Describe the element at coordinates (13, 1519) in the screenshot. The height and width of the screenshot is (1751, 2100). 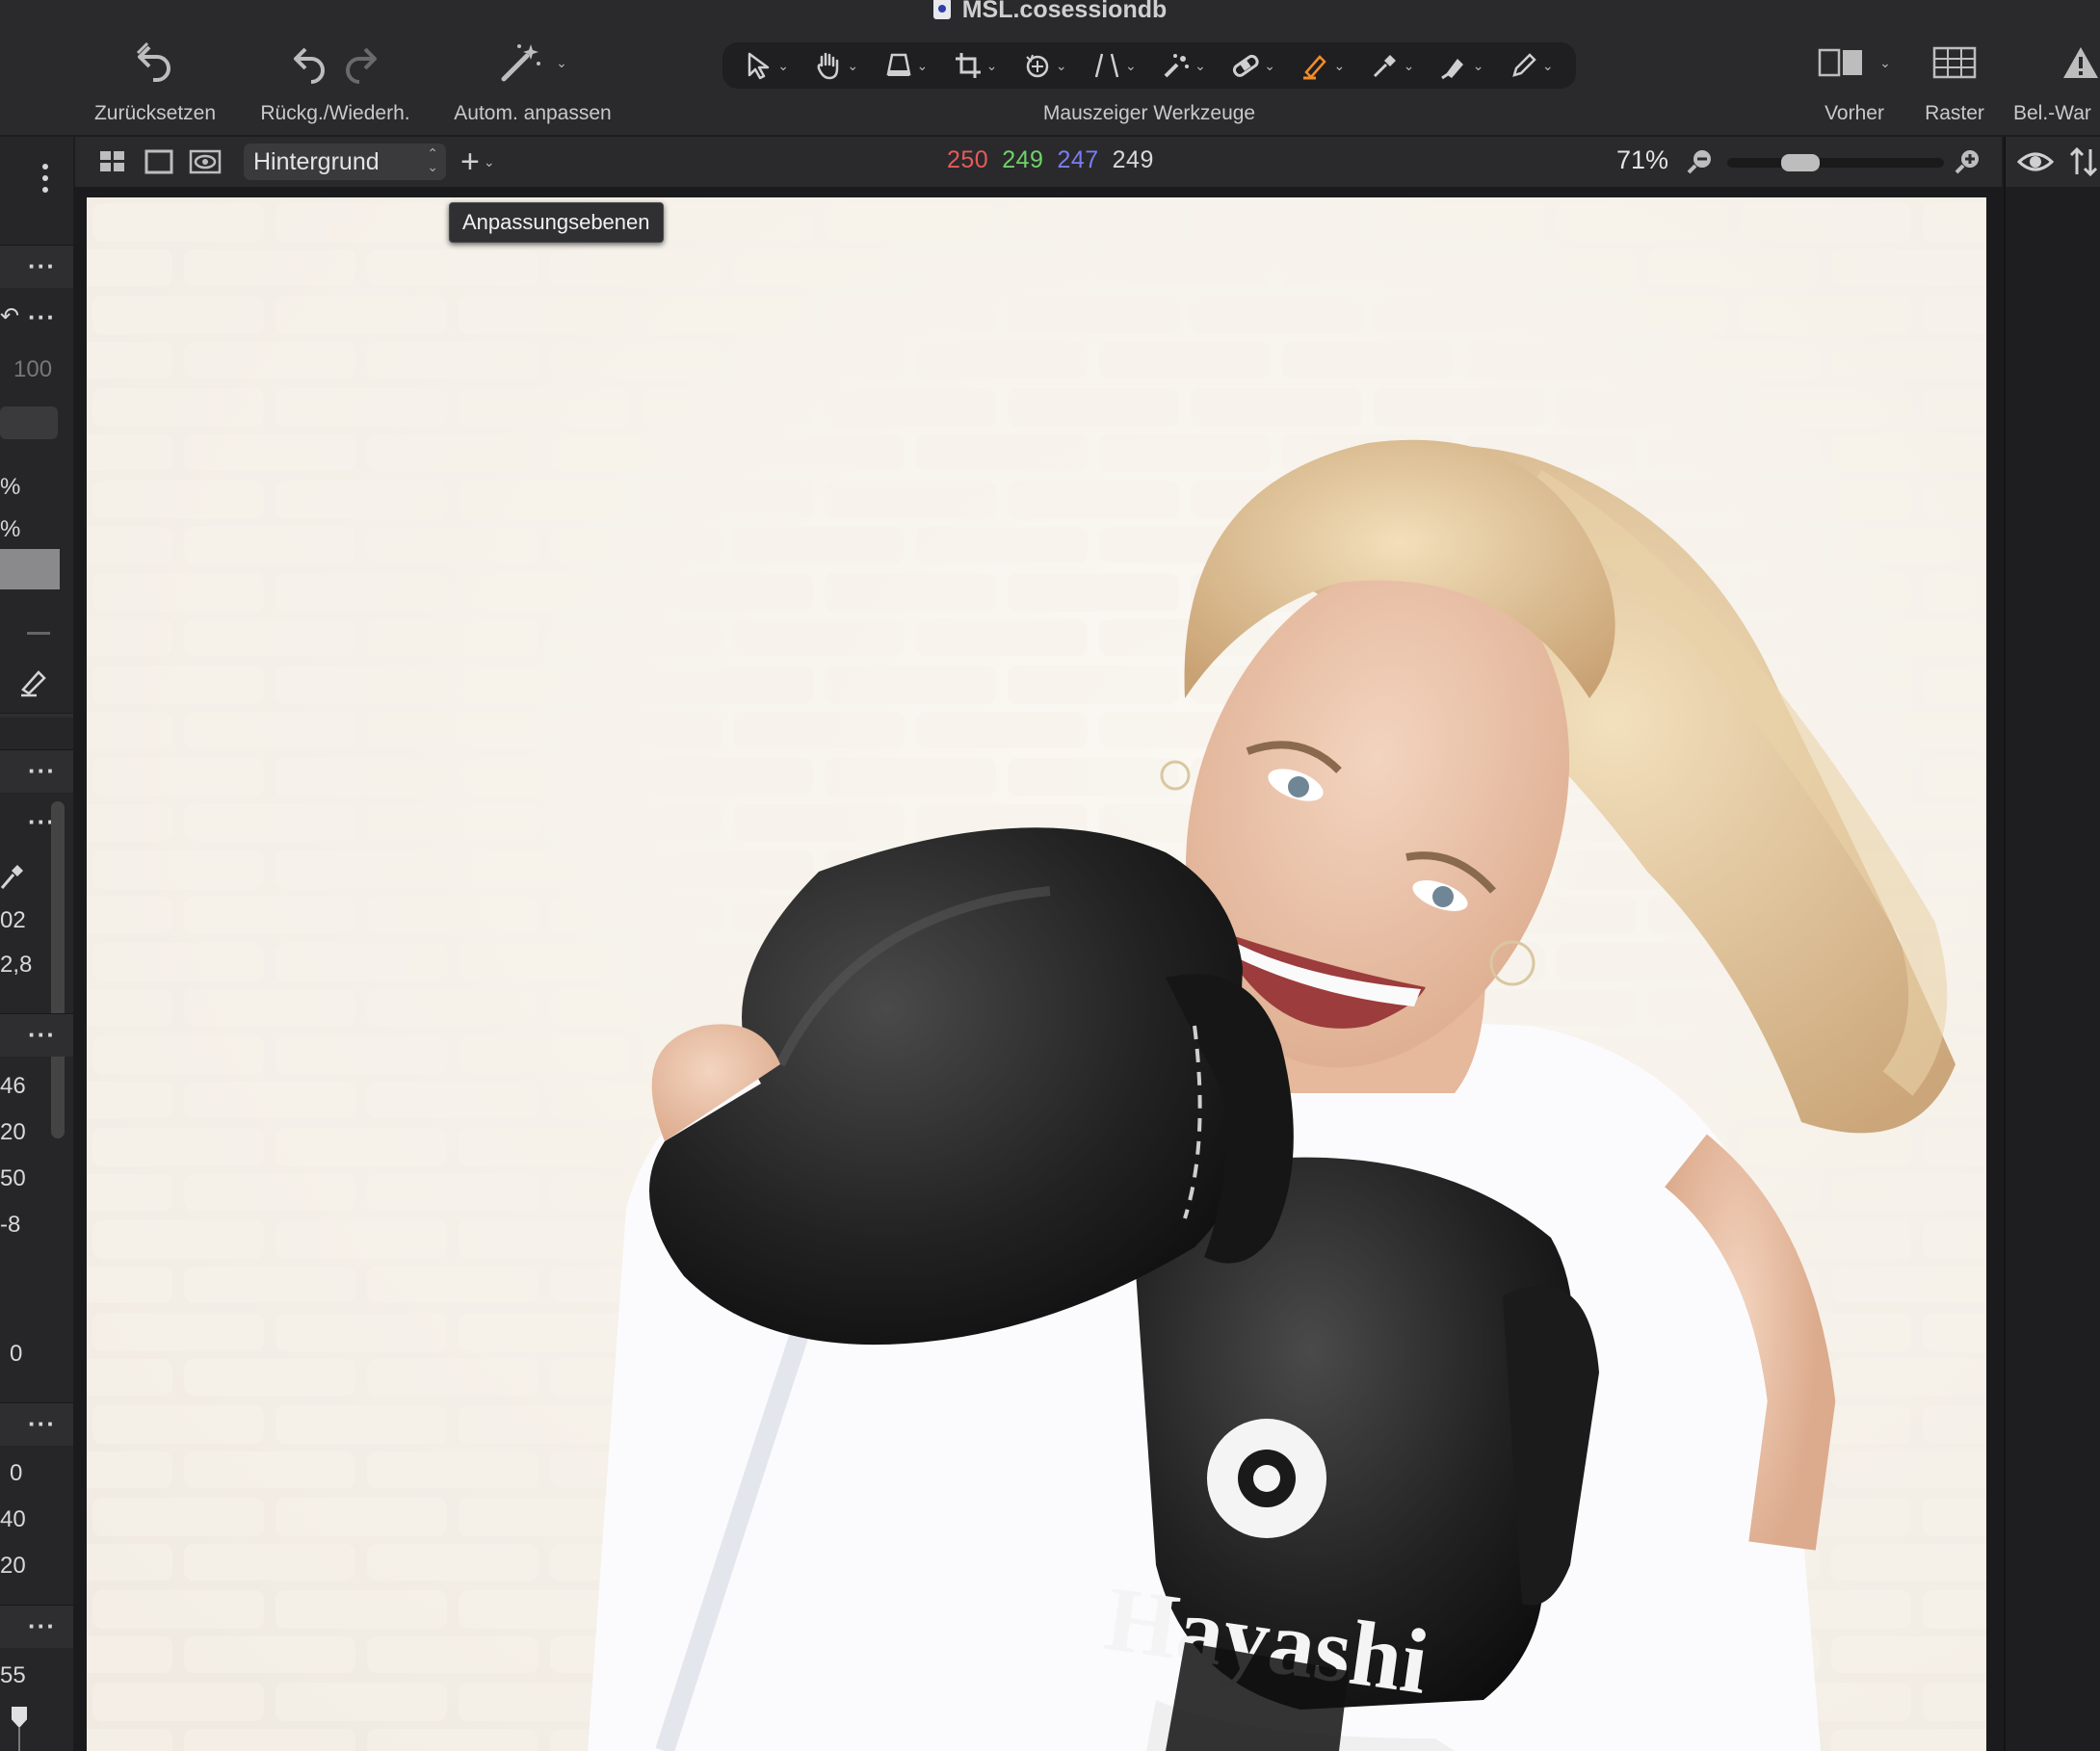
I see `adjustment-value: 40` at that location.